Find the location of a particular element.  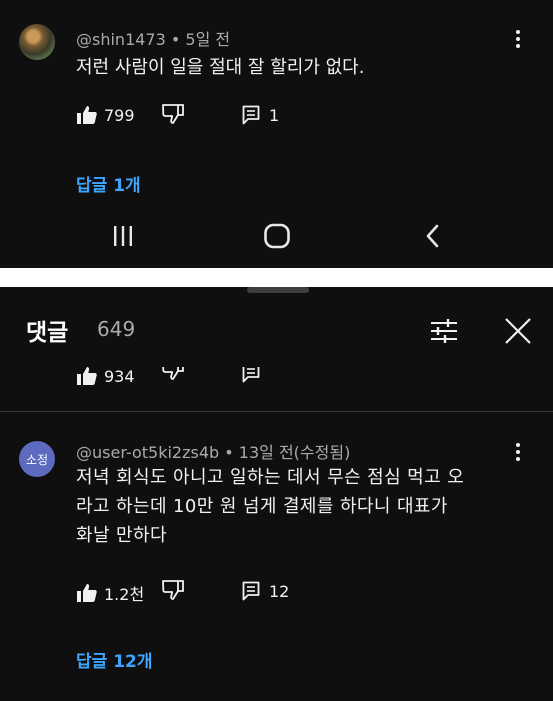

home-icon is located at coordinates (277, 236).